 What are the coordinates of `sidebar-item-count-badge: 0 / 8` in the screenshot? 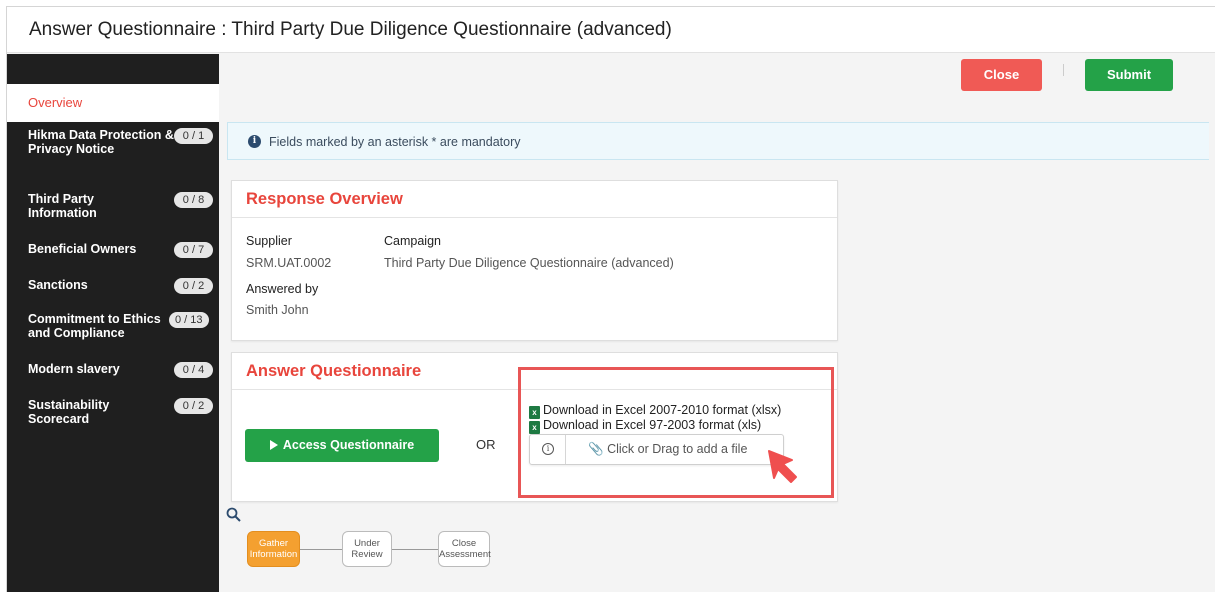 It's located at (193, 200).